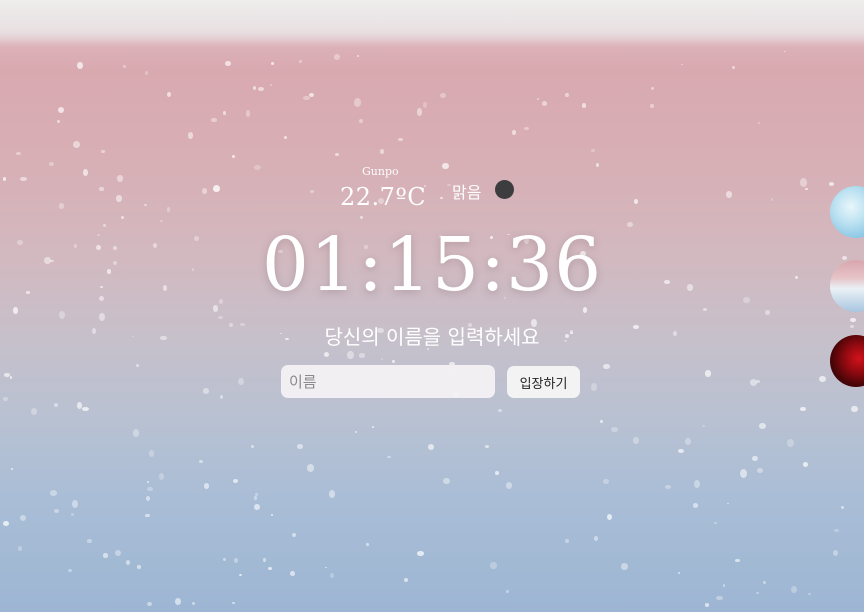 Image resolution: width=864 pixels, height=612 pixels. I want to click on weather-widget: Gunpo 22.7ºC 맑음, so click(430, 188).